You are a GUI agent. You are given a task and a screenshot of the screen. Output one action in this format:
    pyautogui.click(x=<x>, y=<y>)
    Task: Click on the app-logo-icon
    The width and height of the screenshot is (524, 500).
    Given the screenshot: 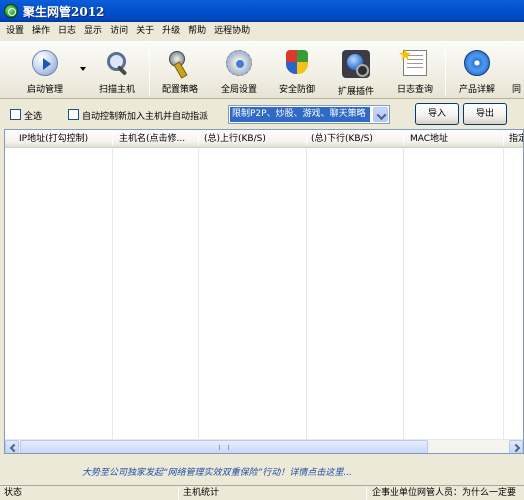 What is the action you would take?
    pyautogui.click(x=11, y=11)
    